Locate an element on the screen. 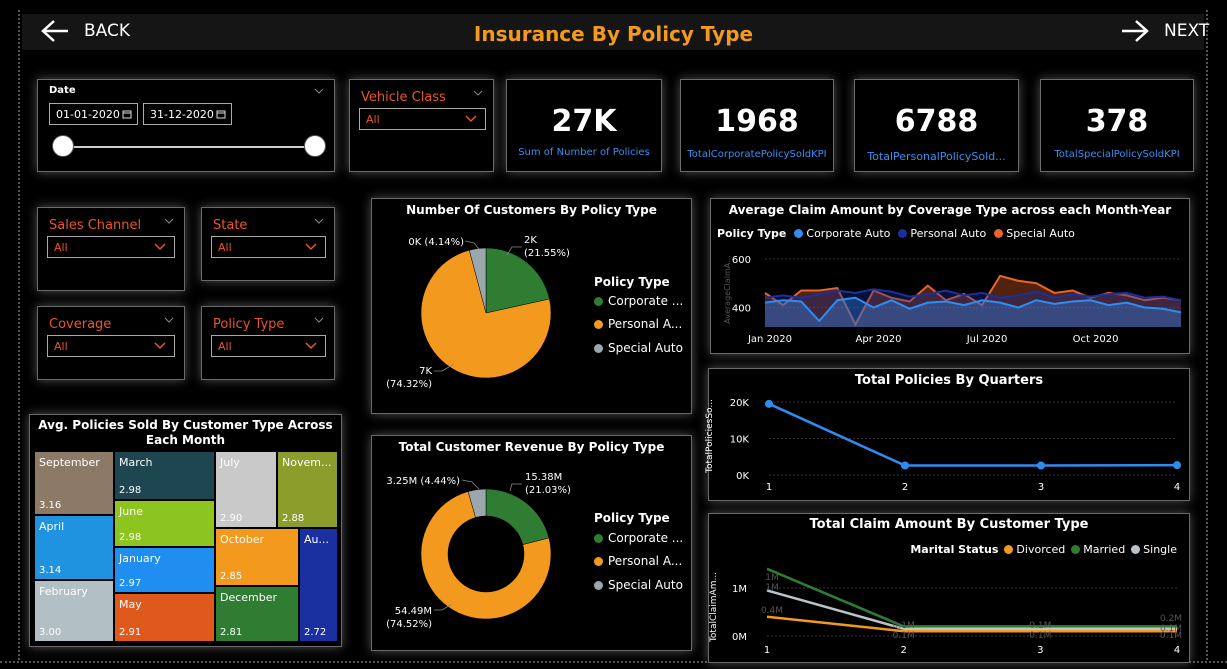 The width and height of the screenshot is (1227, 669). treemap-tile: May 2.91 is located at coordinates (164, 617).